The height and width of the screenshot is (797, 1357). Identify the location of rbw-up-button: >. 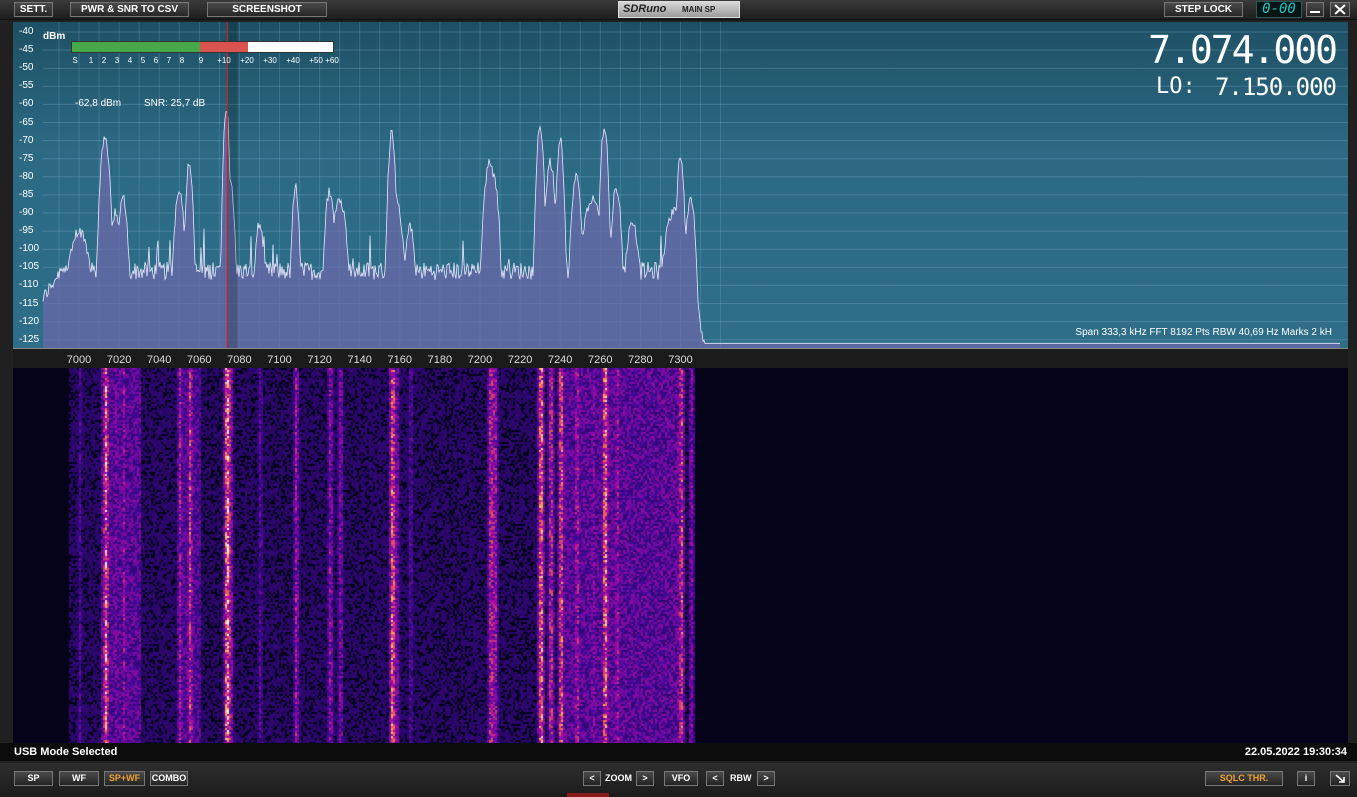
(766, 778).